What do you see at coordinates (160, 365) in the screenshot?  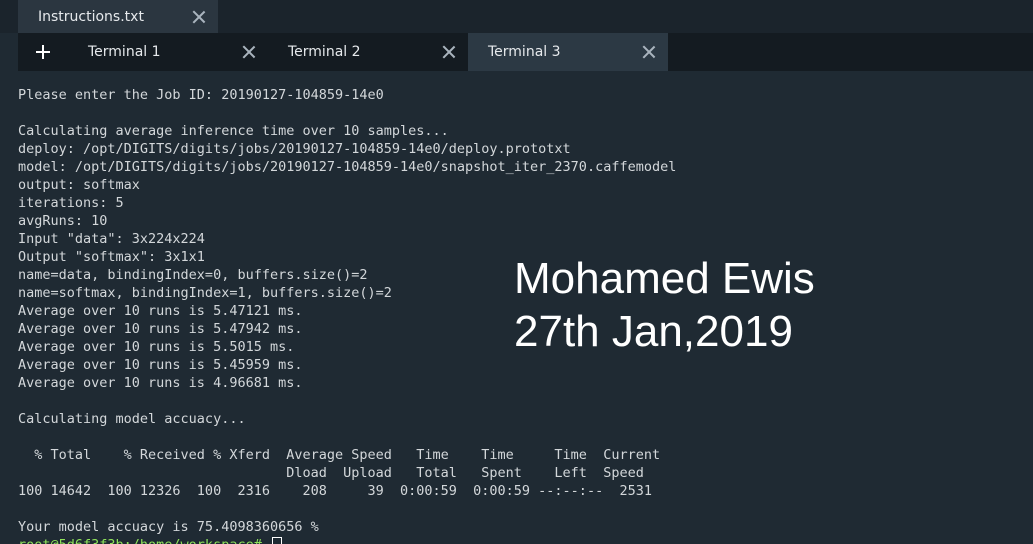 I see `terminal-line: Average over 10 runs is 5.45959 ms.` at bounding box center [160, 365].